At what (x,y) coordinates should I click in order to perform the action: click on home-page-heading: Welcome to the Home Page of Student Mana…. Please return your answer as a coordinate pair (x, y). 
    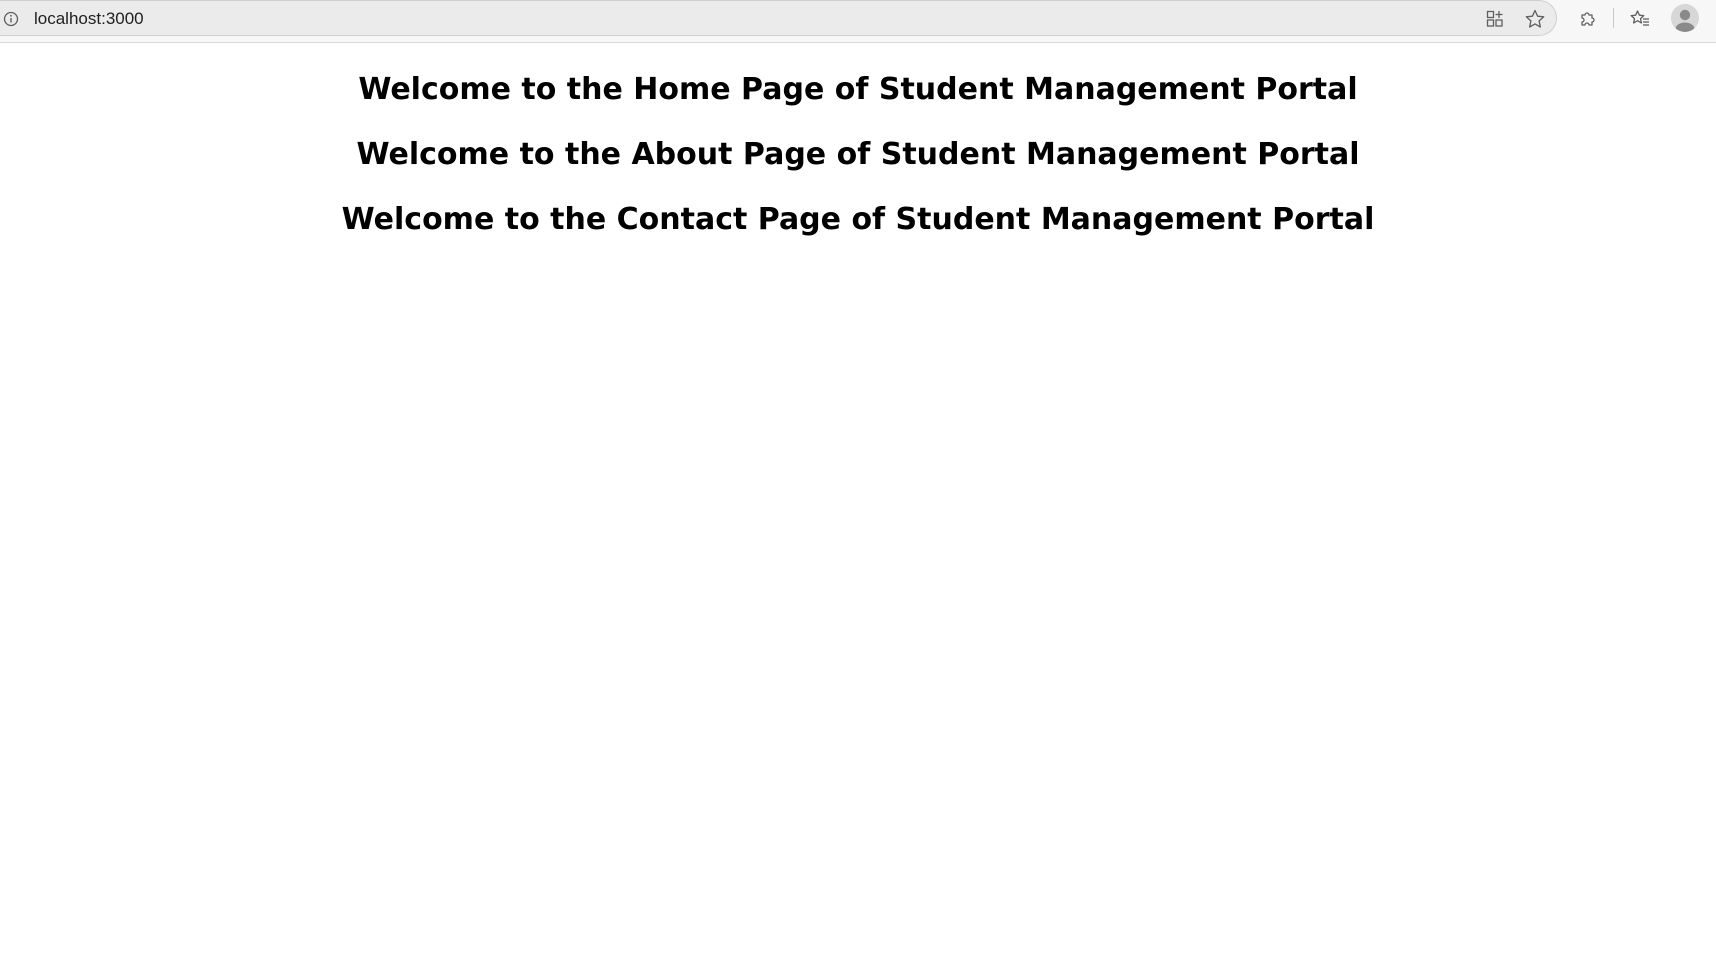
    Looking at the image, I should click on (858, 89).